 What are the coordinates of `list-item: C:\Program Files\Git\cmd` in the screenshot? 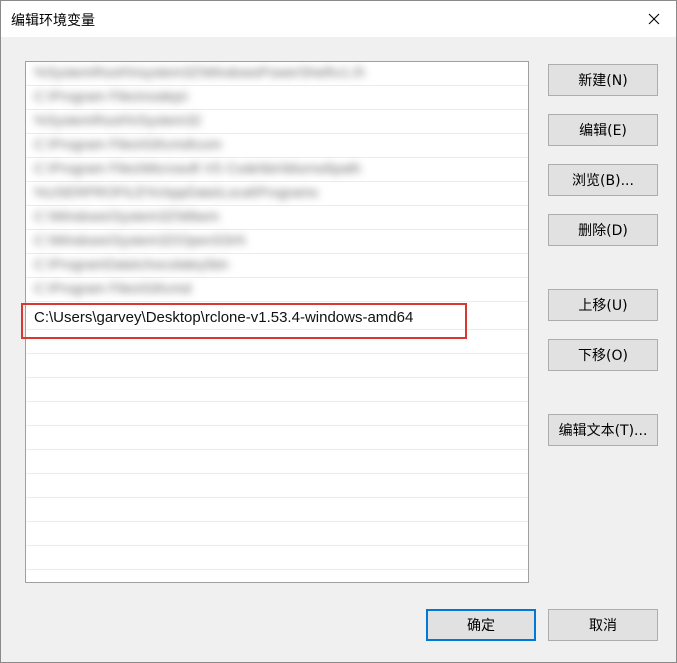 It's located at (277, 290).